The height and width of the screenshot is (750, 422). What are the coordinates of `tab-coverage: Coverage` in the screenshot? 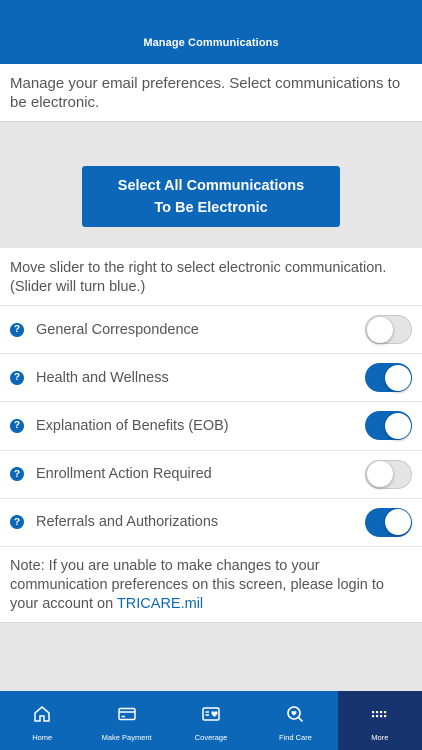 It's located at (211, 720).